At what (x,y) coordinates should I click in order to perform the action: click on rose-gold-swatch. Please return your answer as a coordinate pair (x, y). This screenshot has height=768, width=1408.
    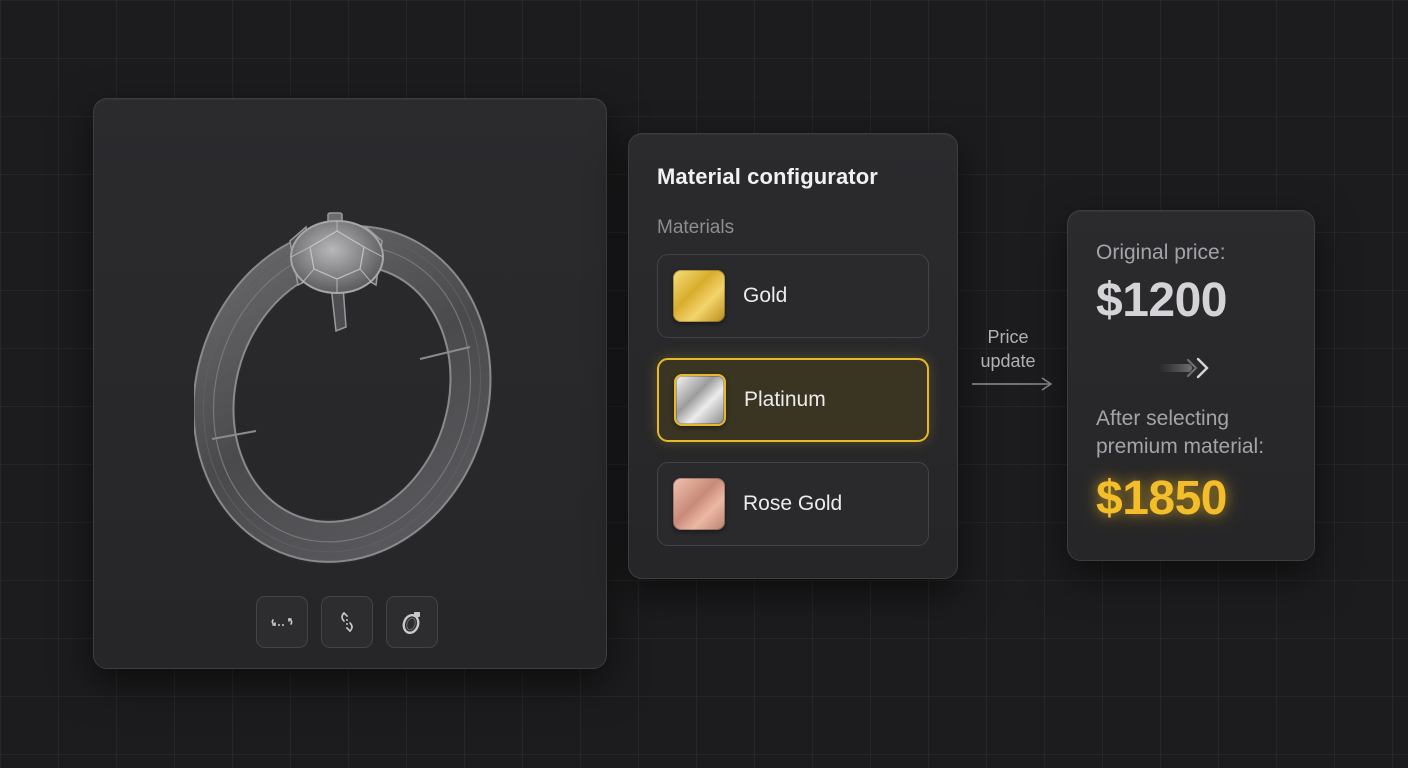
    Looking at the image, I should click on (699, 504).